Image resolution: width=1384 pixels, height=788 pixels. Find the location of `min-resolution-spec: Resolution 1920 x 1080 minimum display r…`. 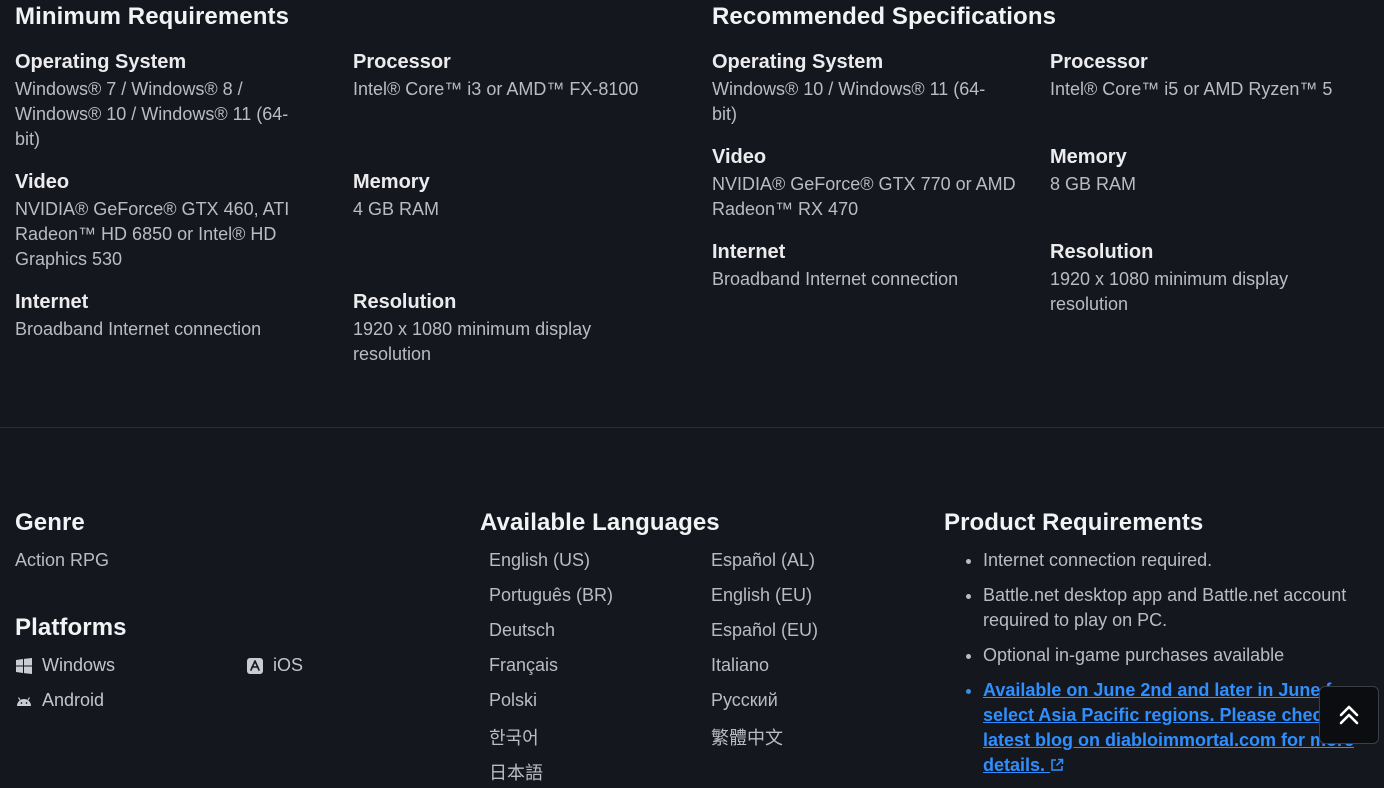

min-resolution-spec: Resolution 1920 x 1080 minimum display r… is located at coordinates (488, 329).